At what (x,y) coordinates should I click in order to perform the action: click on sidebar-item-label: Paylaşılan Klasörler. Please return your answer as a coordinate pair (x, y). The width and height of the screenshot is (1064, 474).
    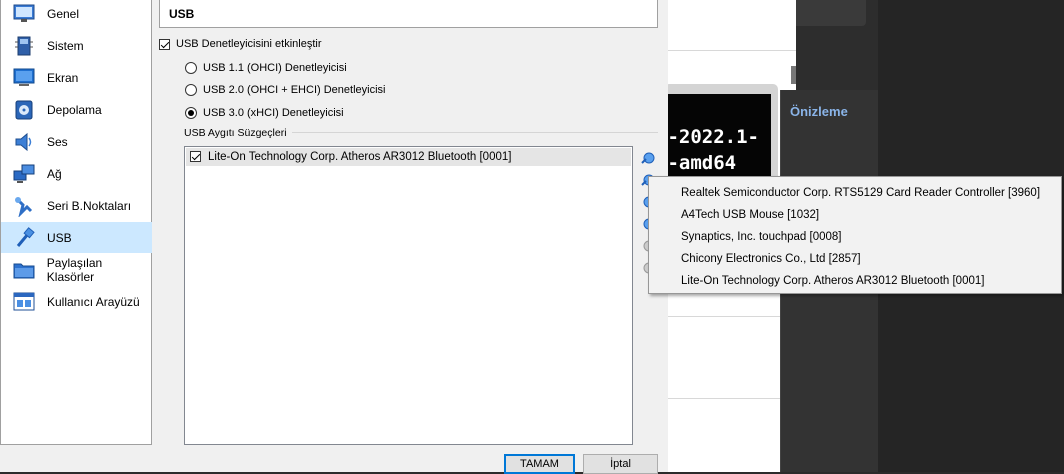
    Looking at the image, I should click on (74, 269).